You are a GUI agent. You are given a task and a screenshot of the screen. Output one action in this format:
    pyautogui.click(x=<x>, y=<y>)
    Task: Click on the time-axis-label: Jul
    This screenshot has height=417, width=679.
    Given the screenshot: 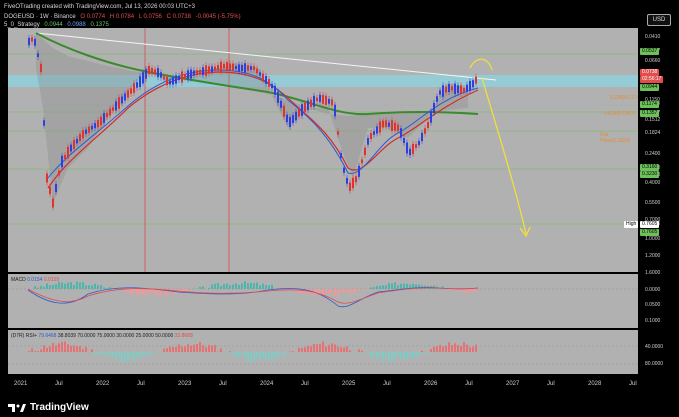 What is the action you would take?
    pyautogui.click(x=387, y=384)
    